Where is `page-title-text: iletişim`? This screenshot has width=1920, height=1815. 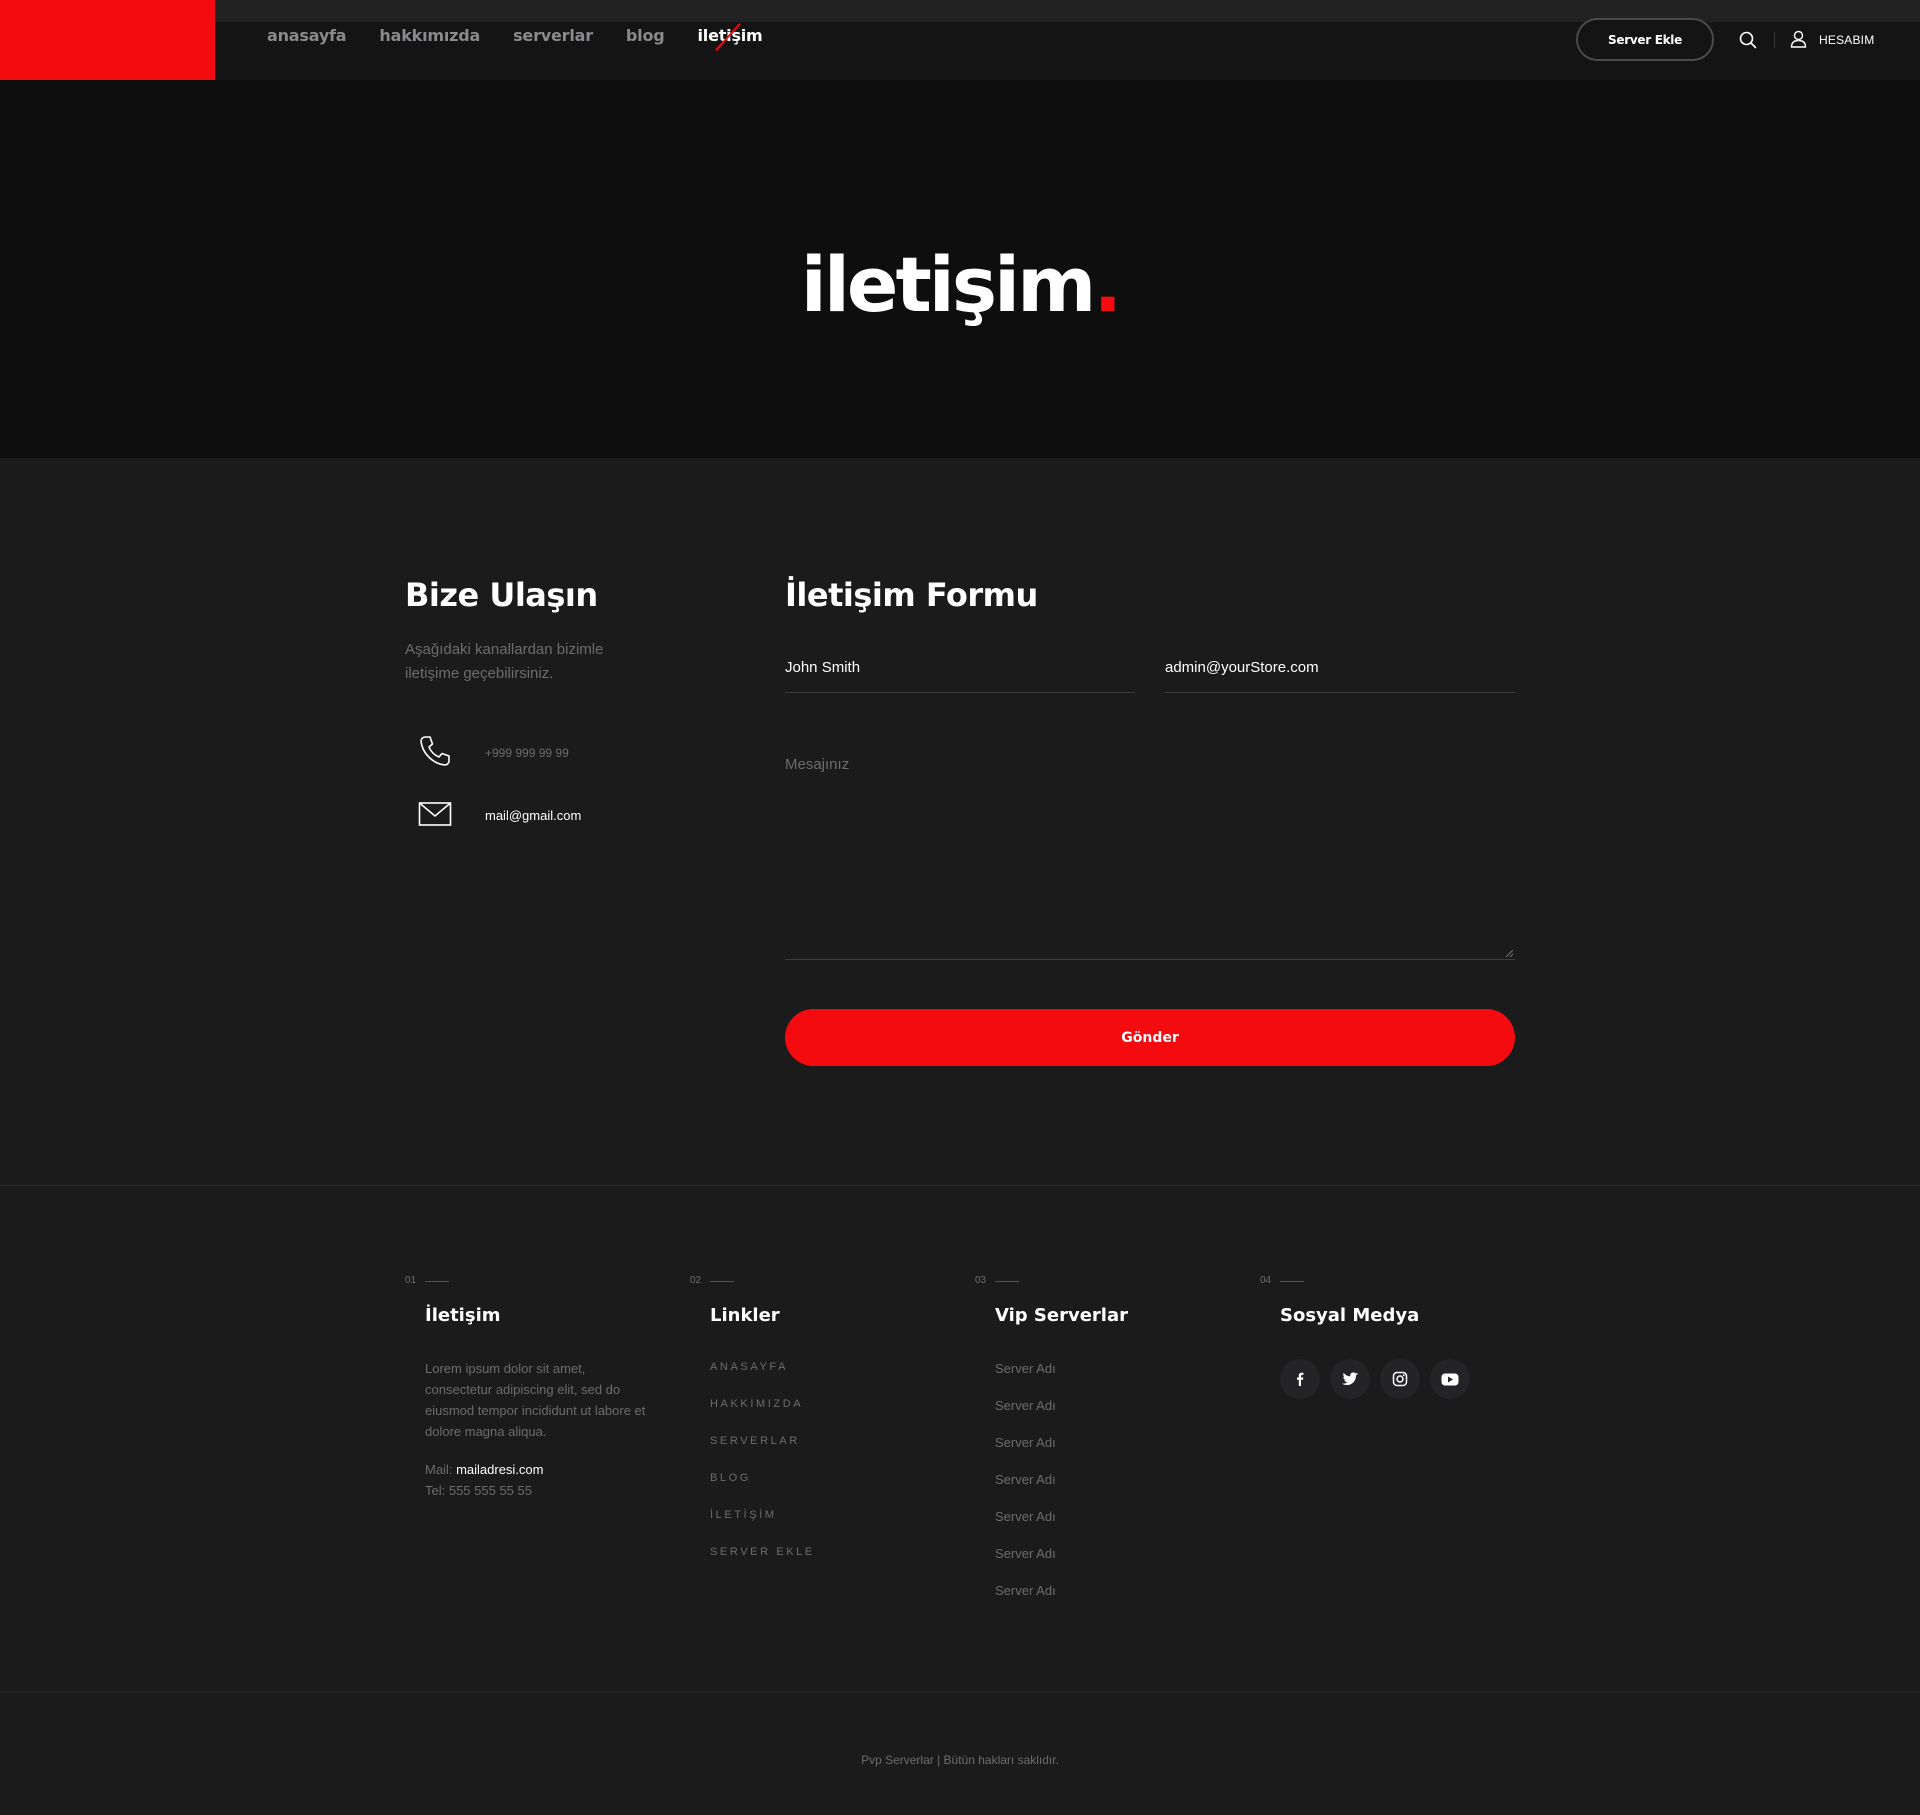 page-title-text: iletişim is located at coordinates (948, 284).